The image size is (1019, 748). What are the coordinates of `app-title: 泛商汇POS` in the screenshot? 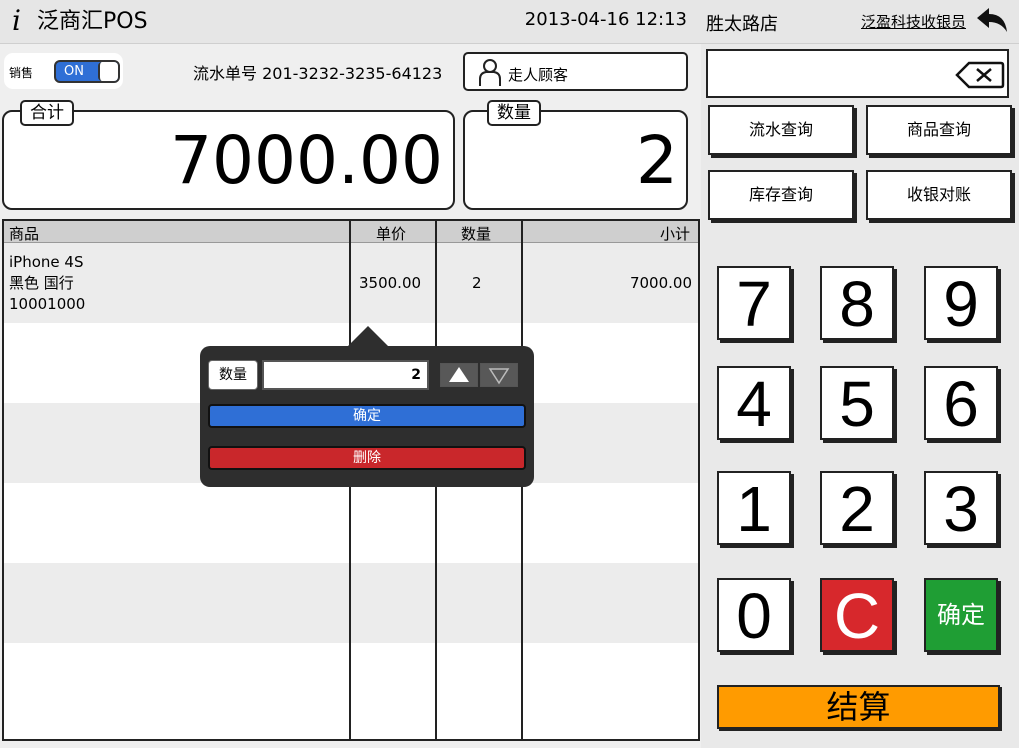 It's located at (92, 21).